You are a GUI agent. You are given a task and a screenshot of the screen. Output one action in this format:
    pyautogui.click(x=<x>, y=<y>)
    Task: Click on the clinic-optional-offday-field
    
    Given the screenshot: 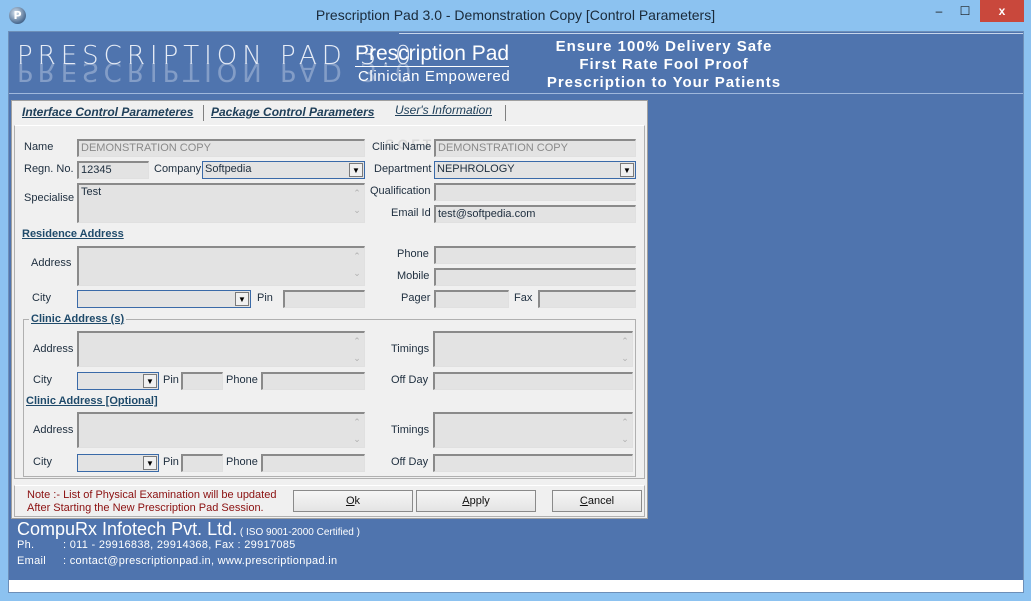 What is the action you would take?
    pyautogui.click(x=533, y=463)
    